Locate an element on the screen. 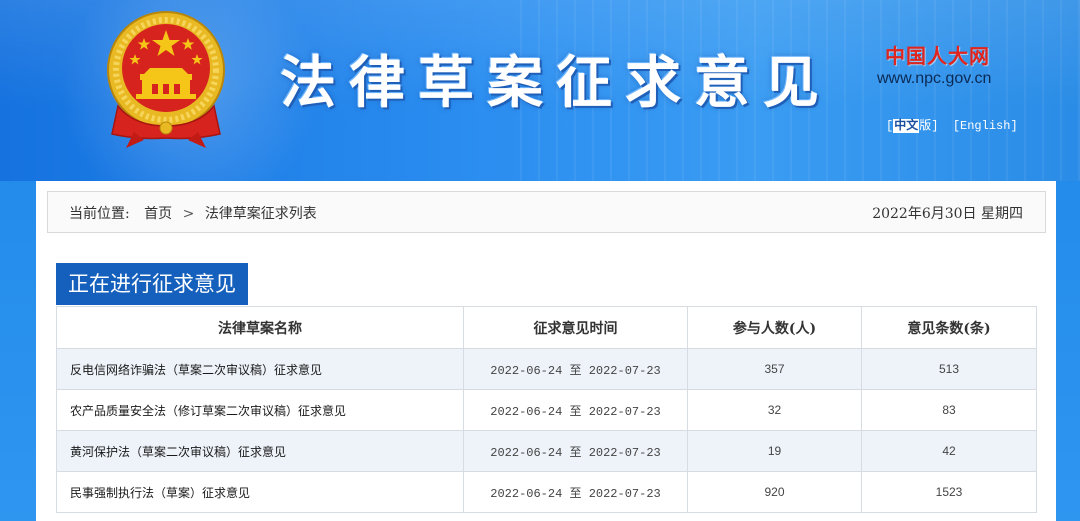 This screenshot has height=521, width=1080. opinions-cell: 42 is located at coordinates (949, 451).